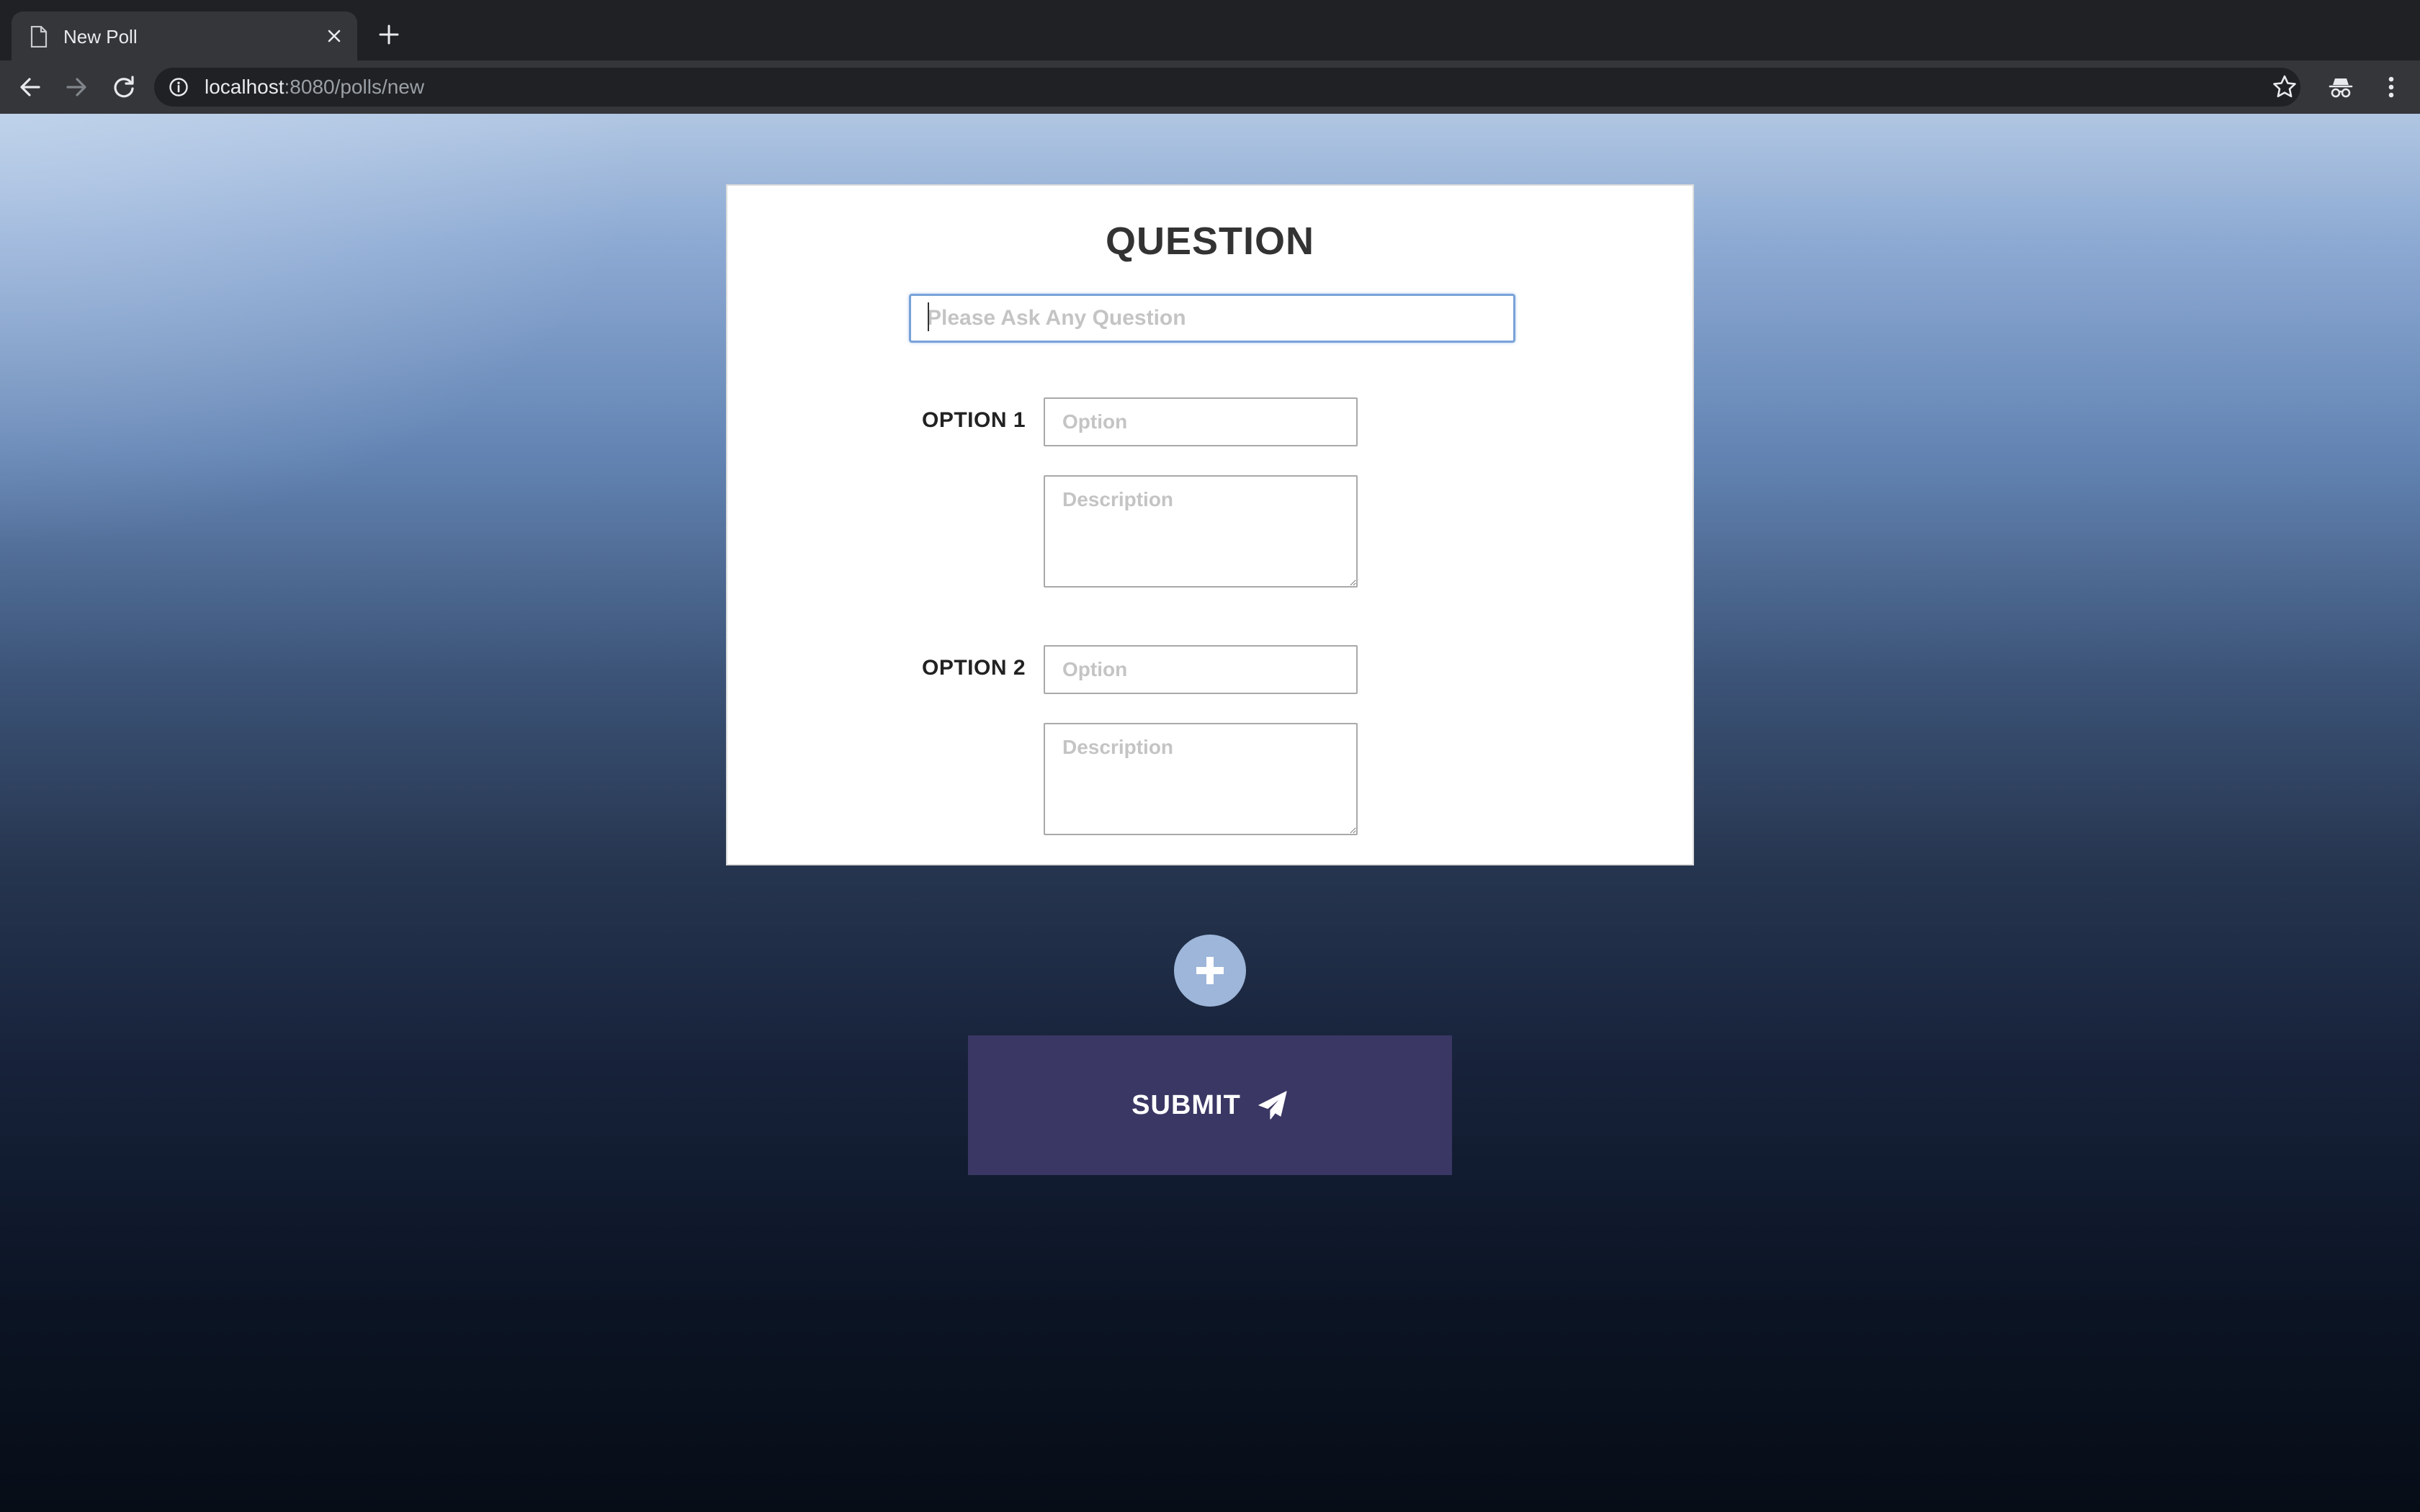 This screenshot has width=2420, height=1512. Describe the element at coordinates (185, 36) in the screenshot. I see `tab-new-poll: New Poll` at that location.